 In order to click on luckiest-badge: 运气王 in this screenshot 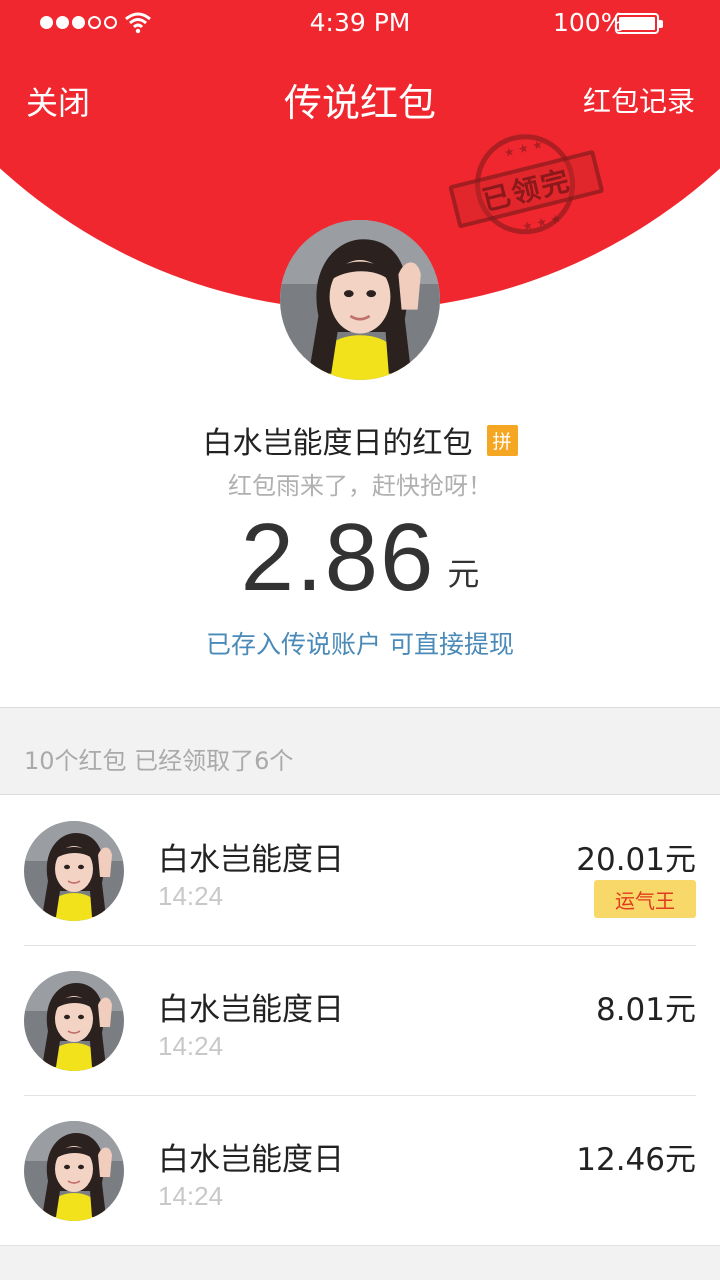, I will do `click(645, 899)`.